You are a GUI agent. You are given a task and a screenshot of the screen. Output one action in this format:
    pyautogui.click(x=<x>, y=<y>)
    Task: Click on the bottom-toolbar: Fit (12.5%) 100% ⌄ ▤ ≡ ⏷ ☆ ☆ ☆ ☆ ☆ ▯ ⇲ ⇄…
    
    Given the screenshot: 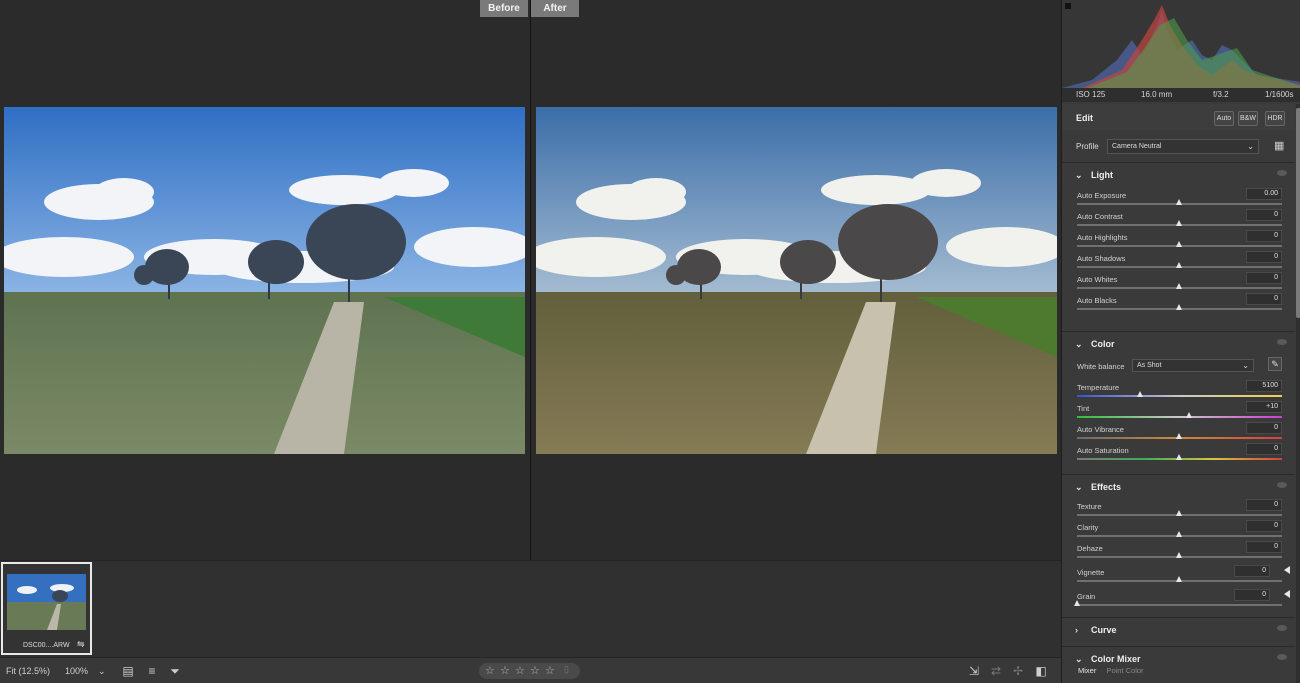 What is the action you would take?
    pyautogui.click(x=530, y=670)
    